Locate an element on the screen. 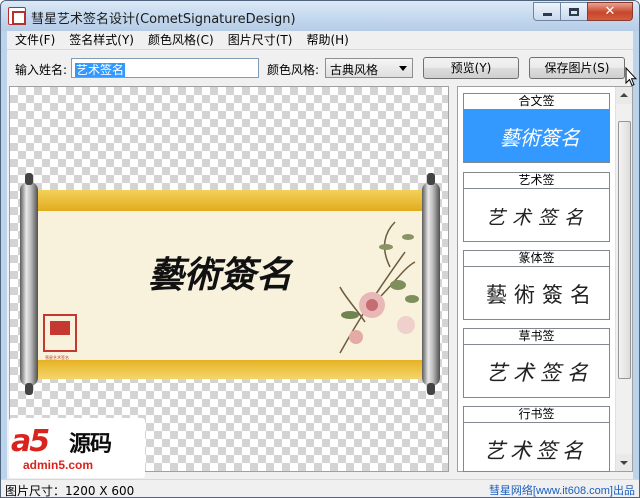 Image resolution: width=640 pixels, height=498 pixels. style-card-label: 篆体签 is located at coordinates (536, 259).